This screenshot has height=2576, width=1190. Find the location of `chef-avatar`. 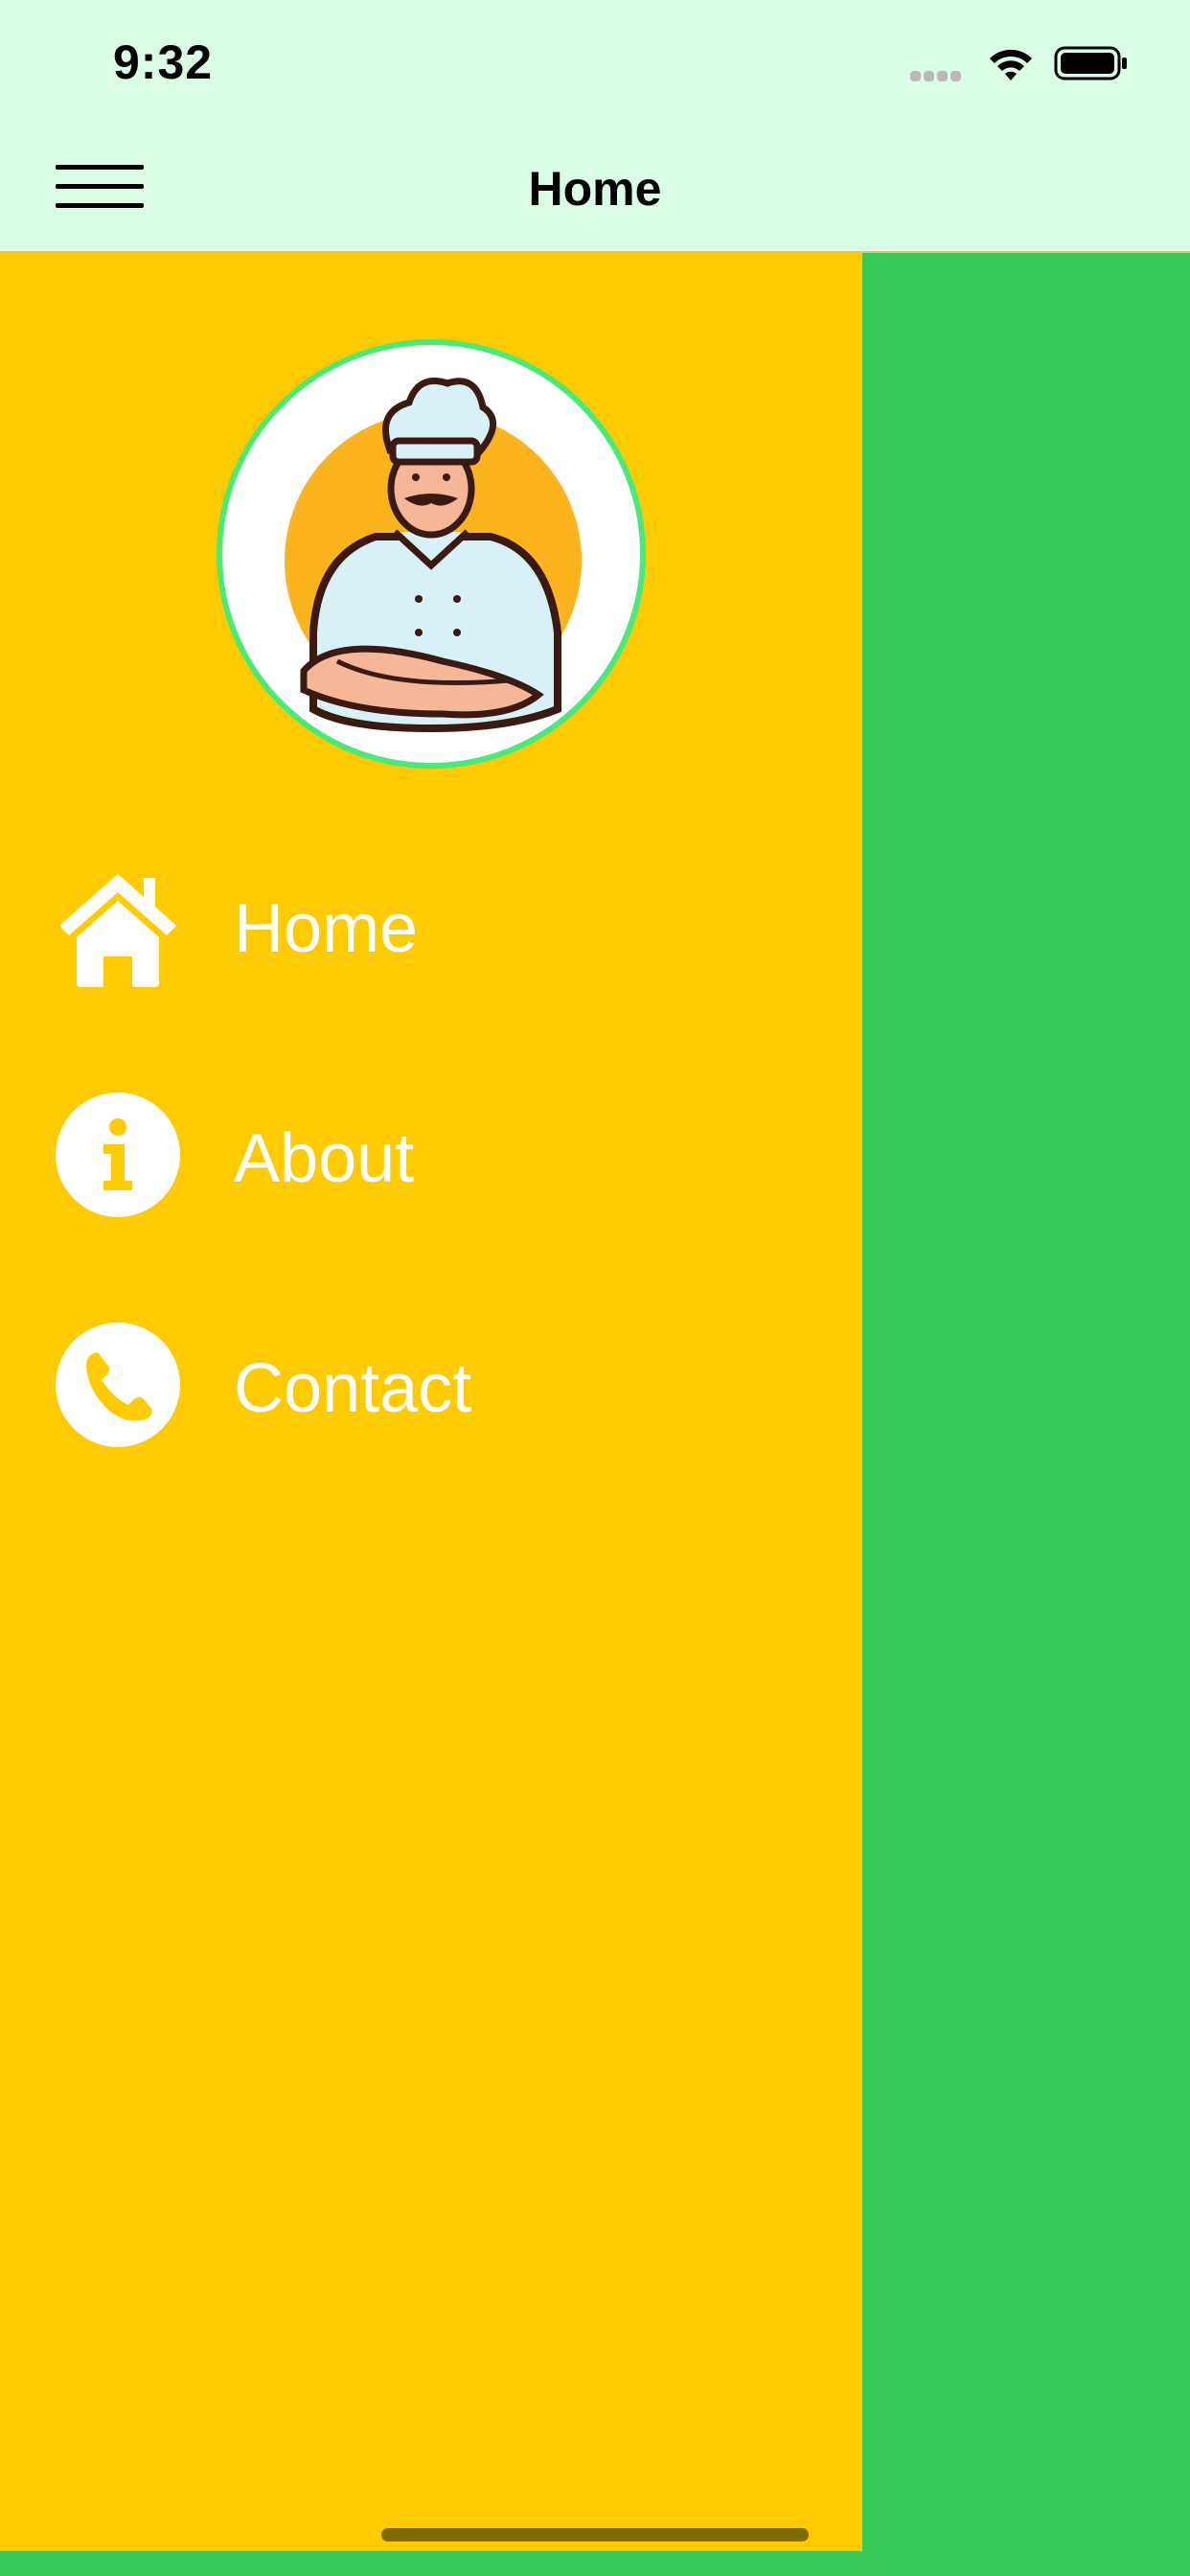

chef-avatar is located at coordinates (432, 554).